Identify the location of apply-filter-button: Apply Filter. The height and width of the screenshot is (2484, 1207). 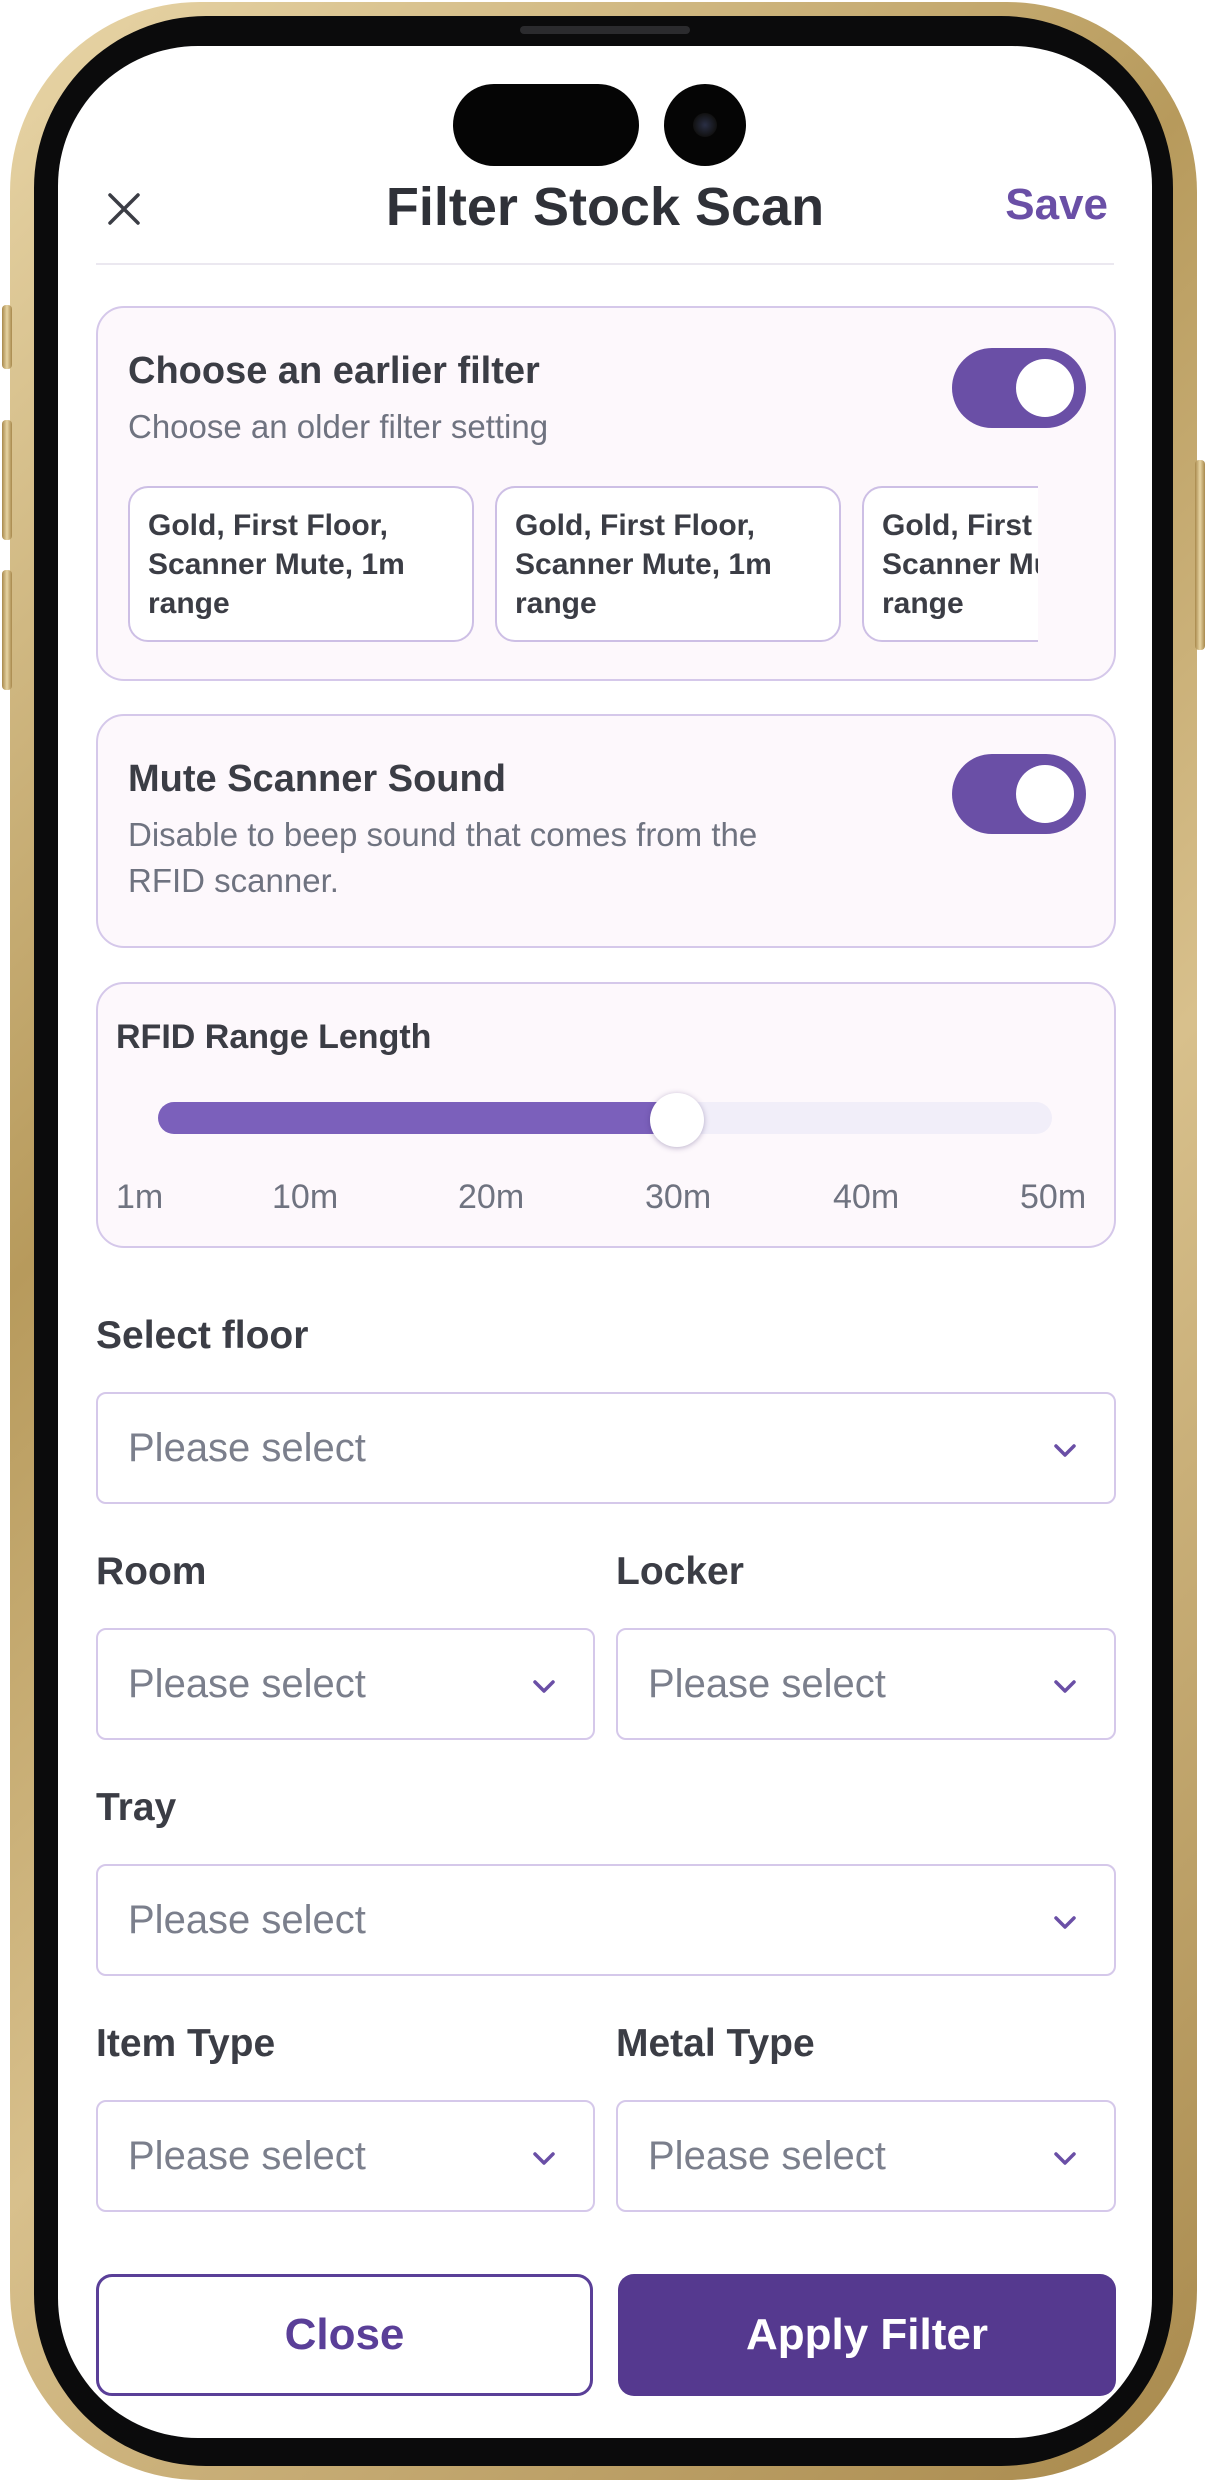
(867, 2335).